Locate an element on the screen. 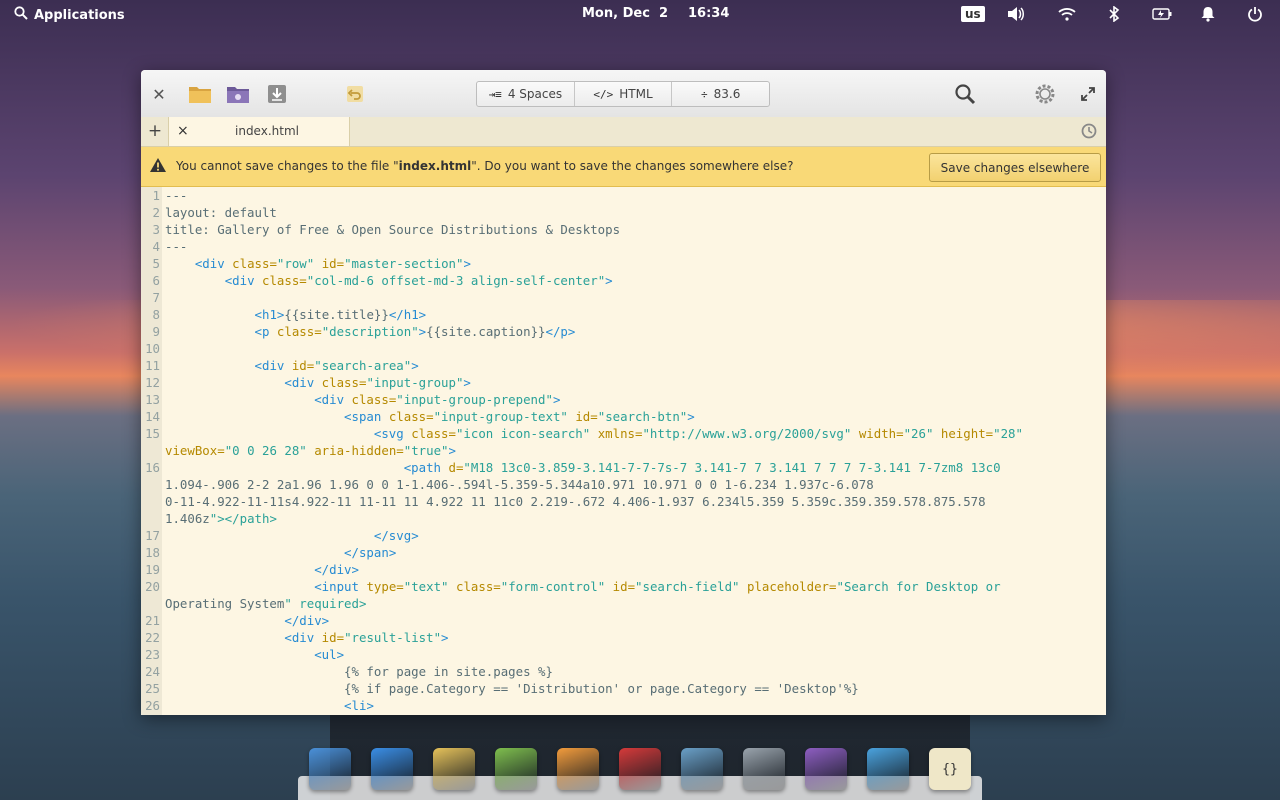 This screenshot has height=800, width=1280. code-line: 24 {% for page in site.pages %} is located at coordinates (623, 671).